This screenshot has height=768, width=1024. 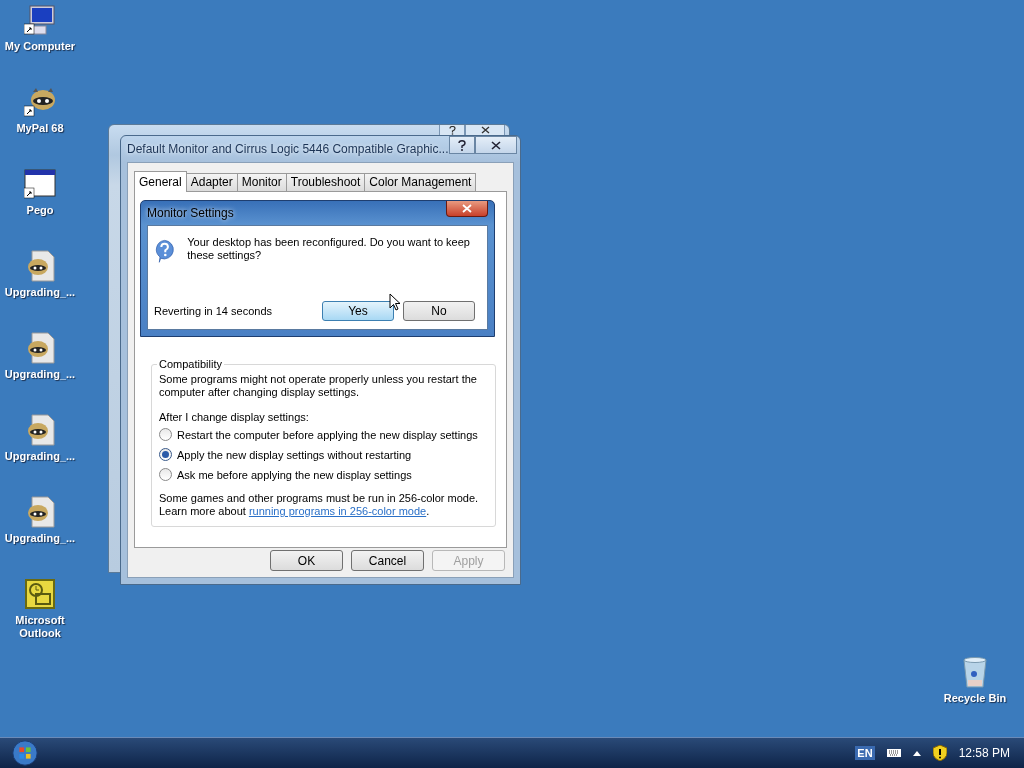 I want to click on clock: 12:58 PM, so click(x=984, y=753).